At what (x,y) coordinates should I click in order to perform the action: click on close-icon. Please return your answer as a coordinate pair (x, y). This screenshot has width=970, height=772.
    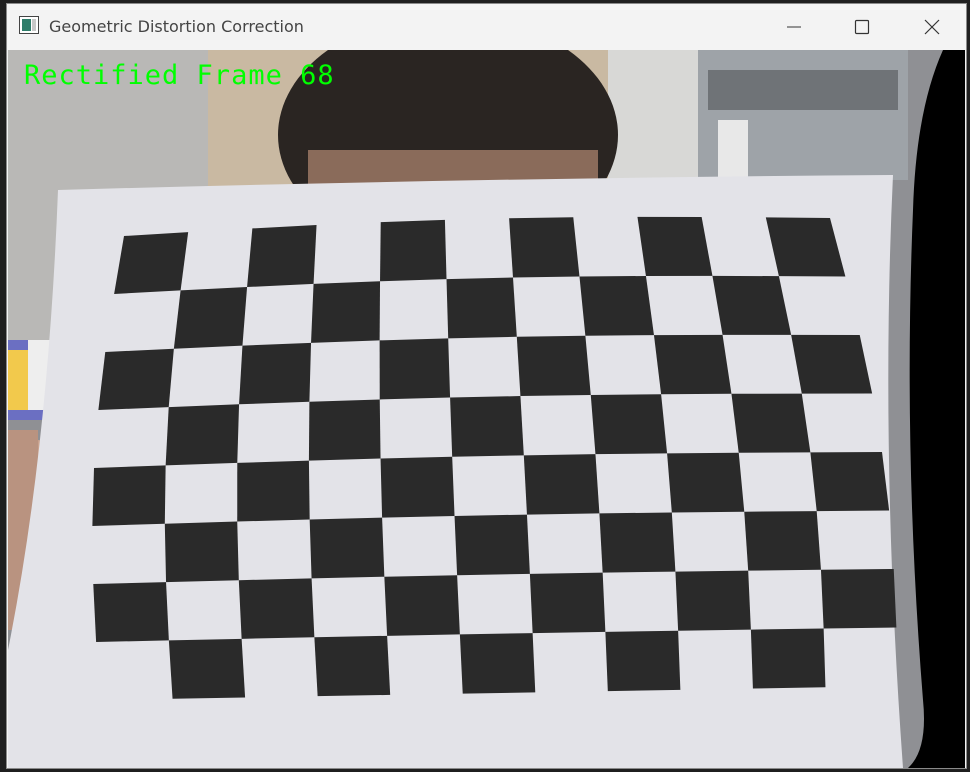
    Looking at the image, I should click on (932, 27).